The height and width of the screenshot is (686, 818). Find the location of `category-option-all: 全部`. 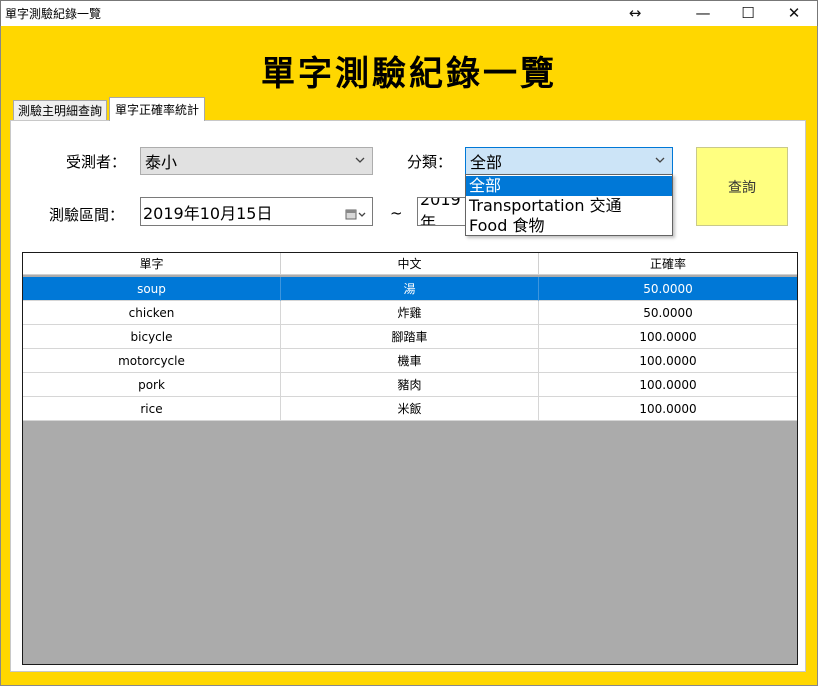

category-option-all: 全部 is located at coordinates (569, 186).